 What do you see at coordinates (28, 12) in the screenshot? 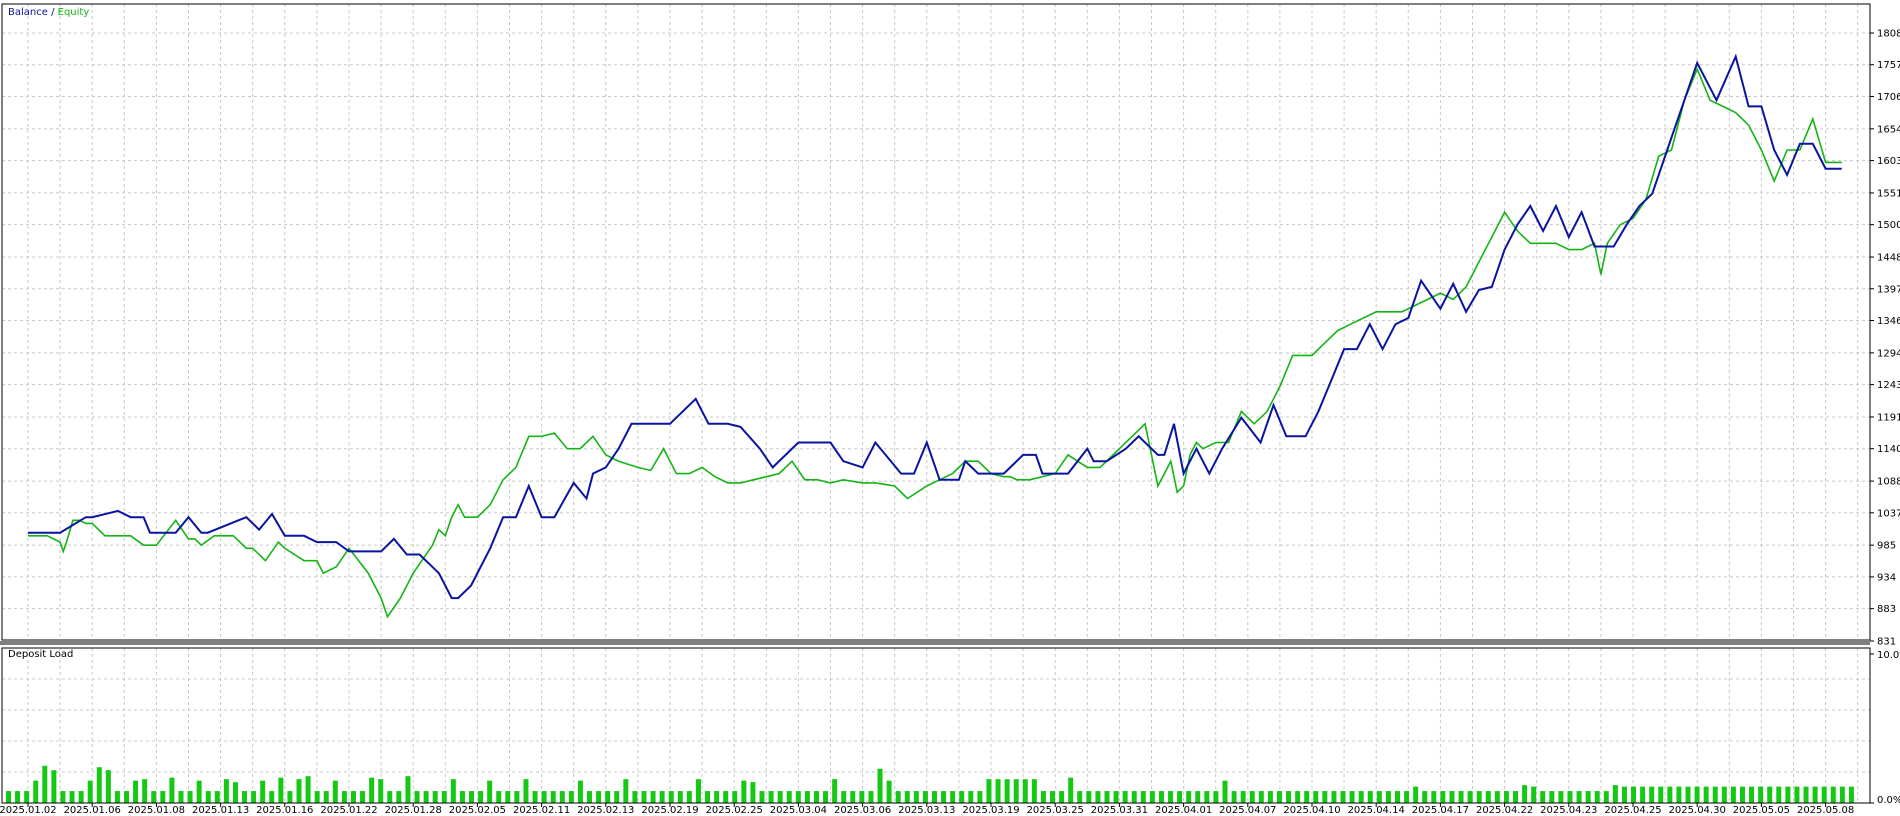
I see `legend-balance: Balance` at bounding box center [28, 12].